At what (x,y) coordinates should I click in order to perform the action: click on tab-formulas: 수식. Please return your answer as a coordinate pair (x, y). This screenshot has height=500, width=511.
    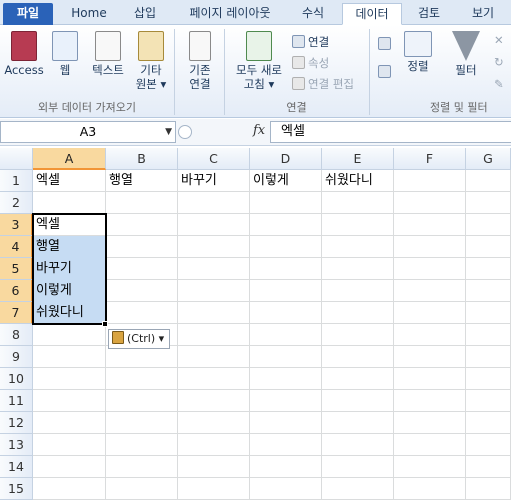
    Looking at the image, I should click on (313, 14).